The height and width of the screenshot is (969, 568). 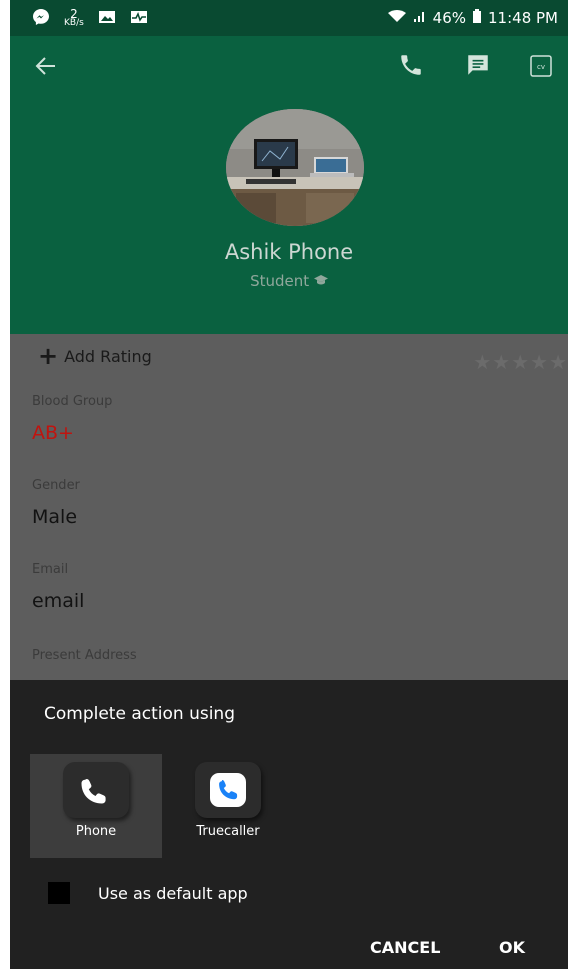 What do you see at coordinates (139, 19) in the screenshot?
I see `activity-icon` at bounding box center [139, 19].